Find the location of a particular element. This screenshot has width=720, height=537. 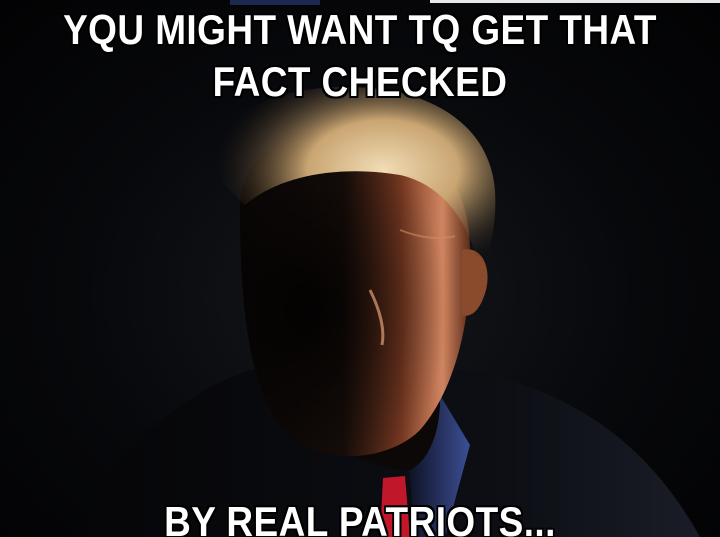

top-caption-line-2: FACT CHECKED is located at coordinates (360, 81).